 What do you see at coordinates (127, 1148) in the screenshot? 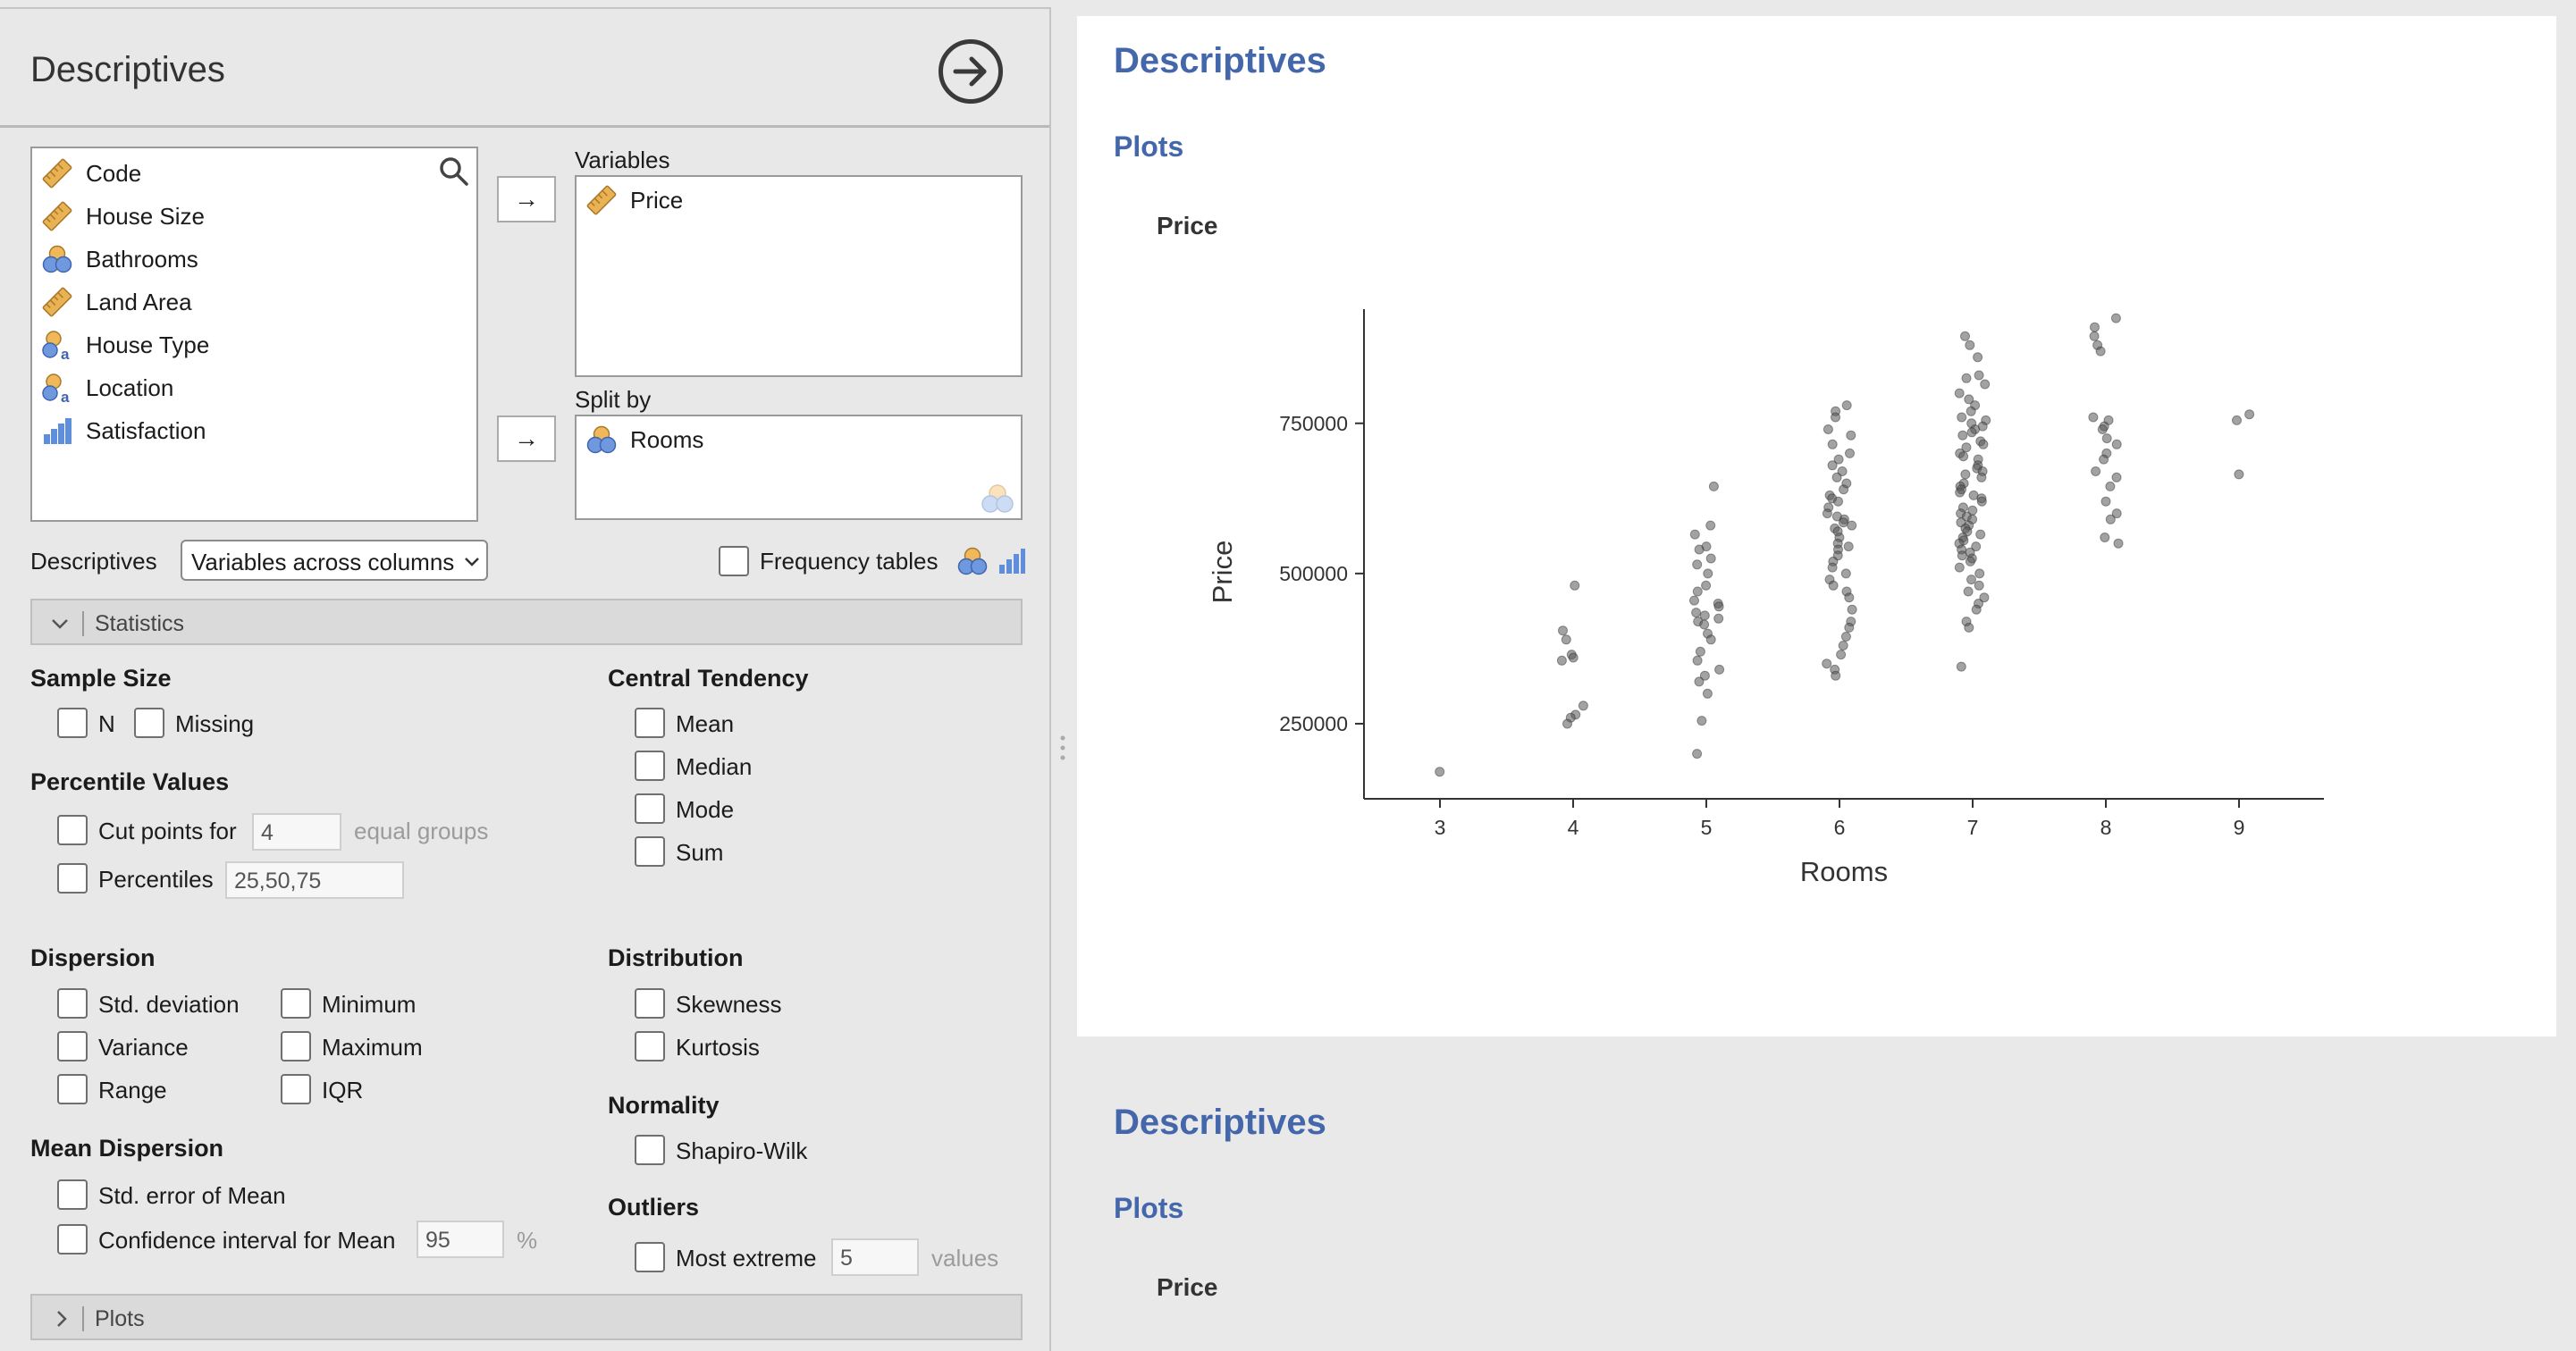
I see `mean-dispersion-heading: Mean Dispersion` at bounding box center [127, 1148].